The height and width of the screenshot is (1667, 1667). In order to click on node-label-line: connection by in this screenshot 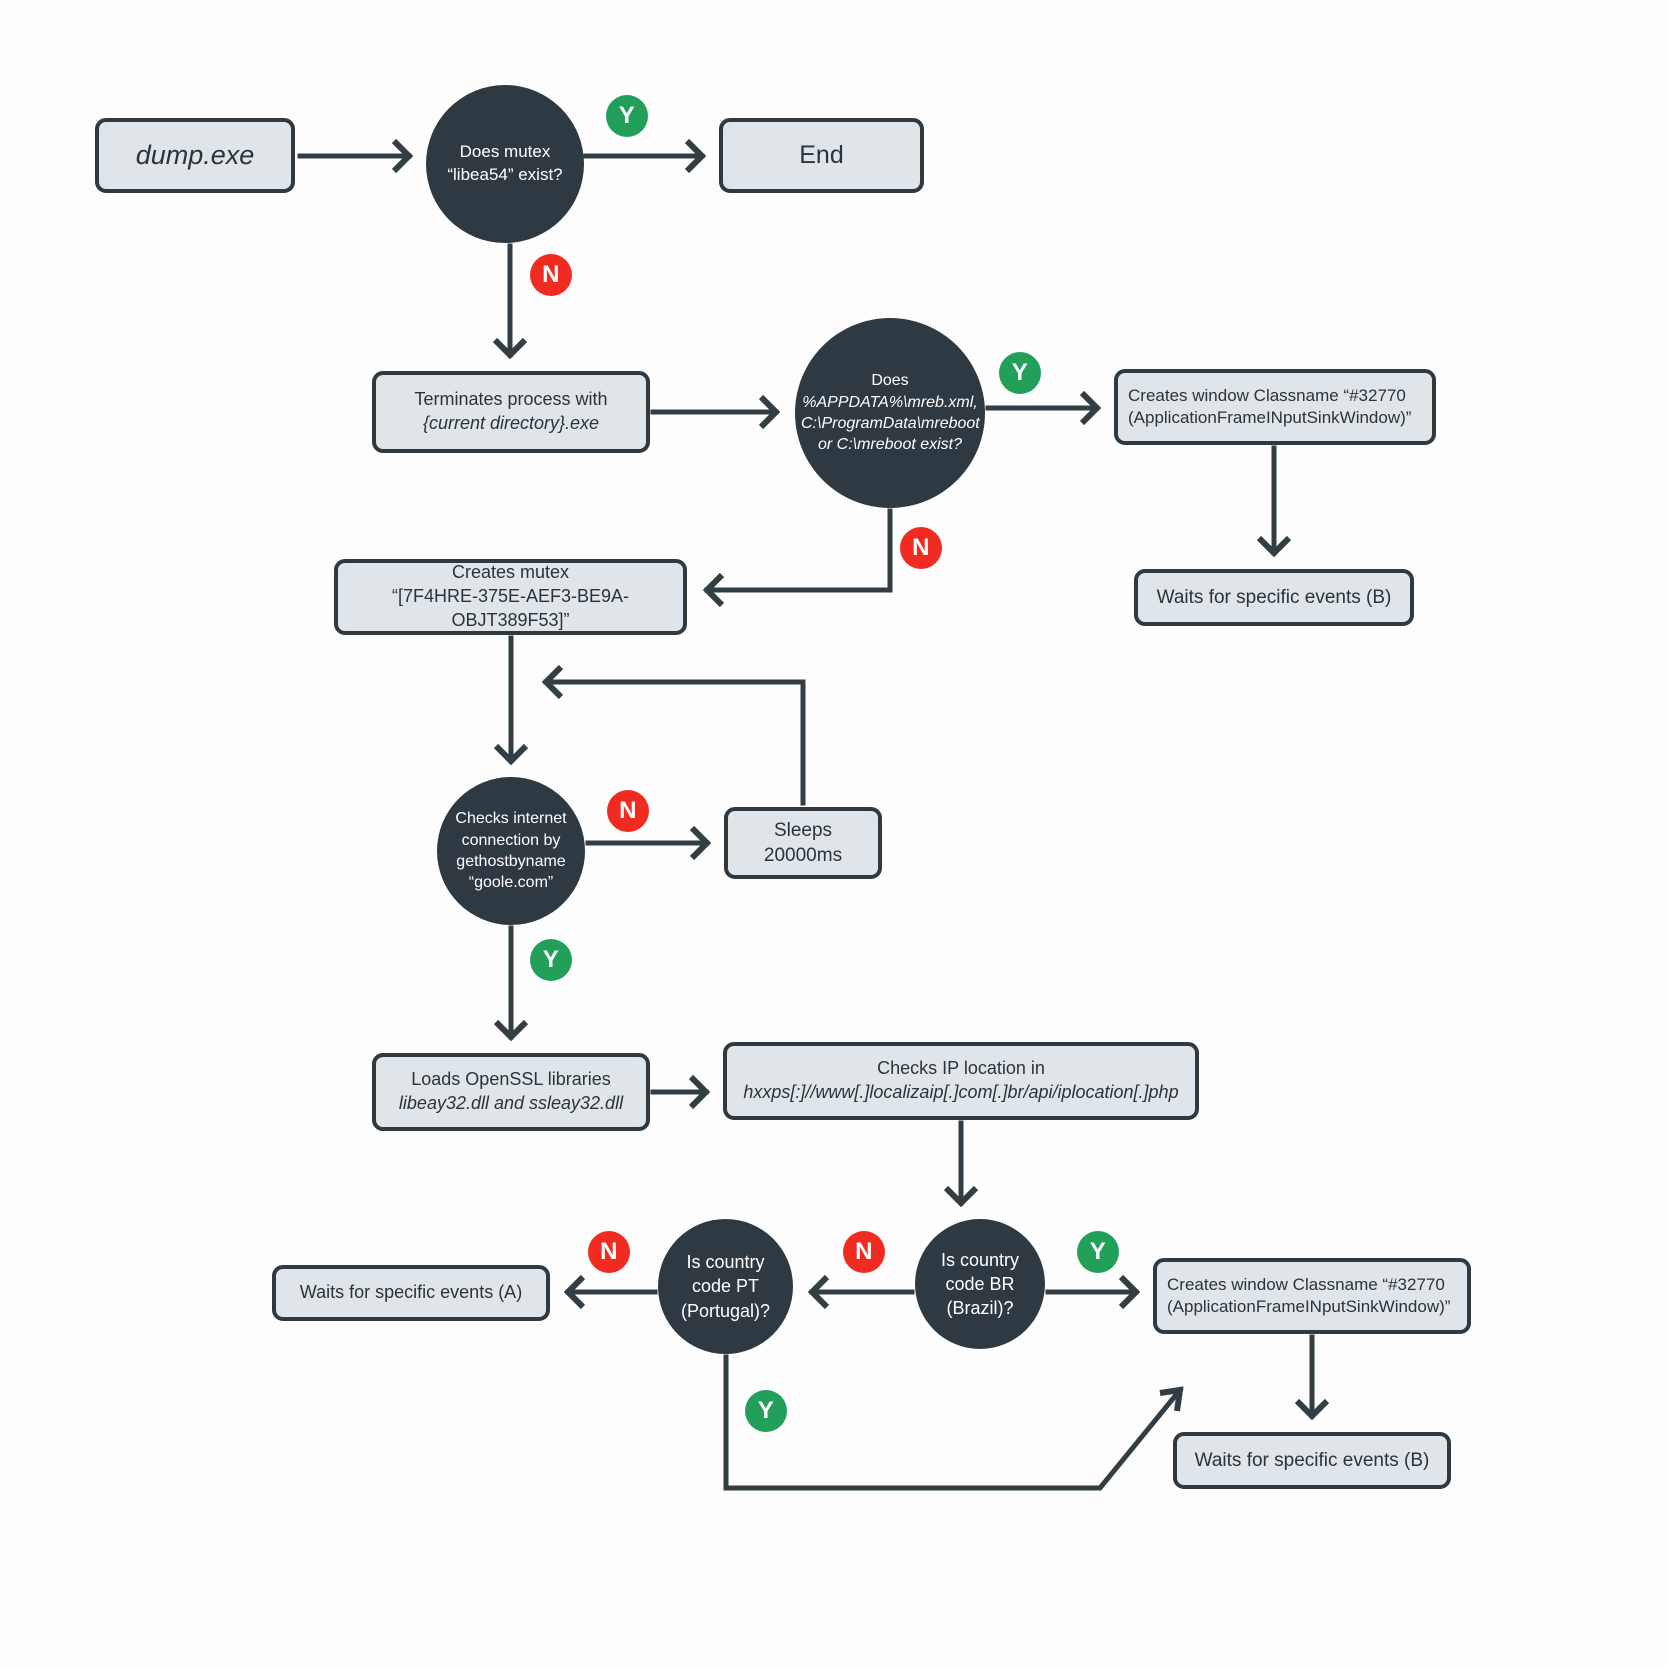, I will do `click(511, 840)`.